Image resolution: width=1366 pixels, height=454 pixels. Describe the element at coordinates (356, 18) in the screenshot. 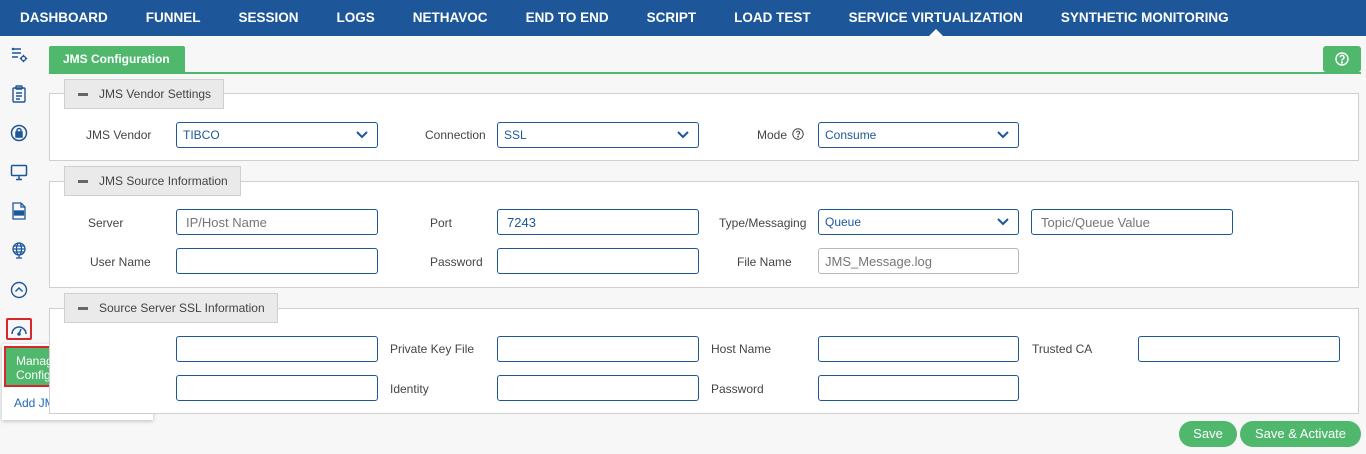

I see `tab-logs: LOGS` at that location.